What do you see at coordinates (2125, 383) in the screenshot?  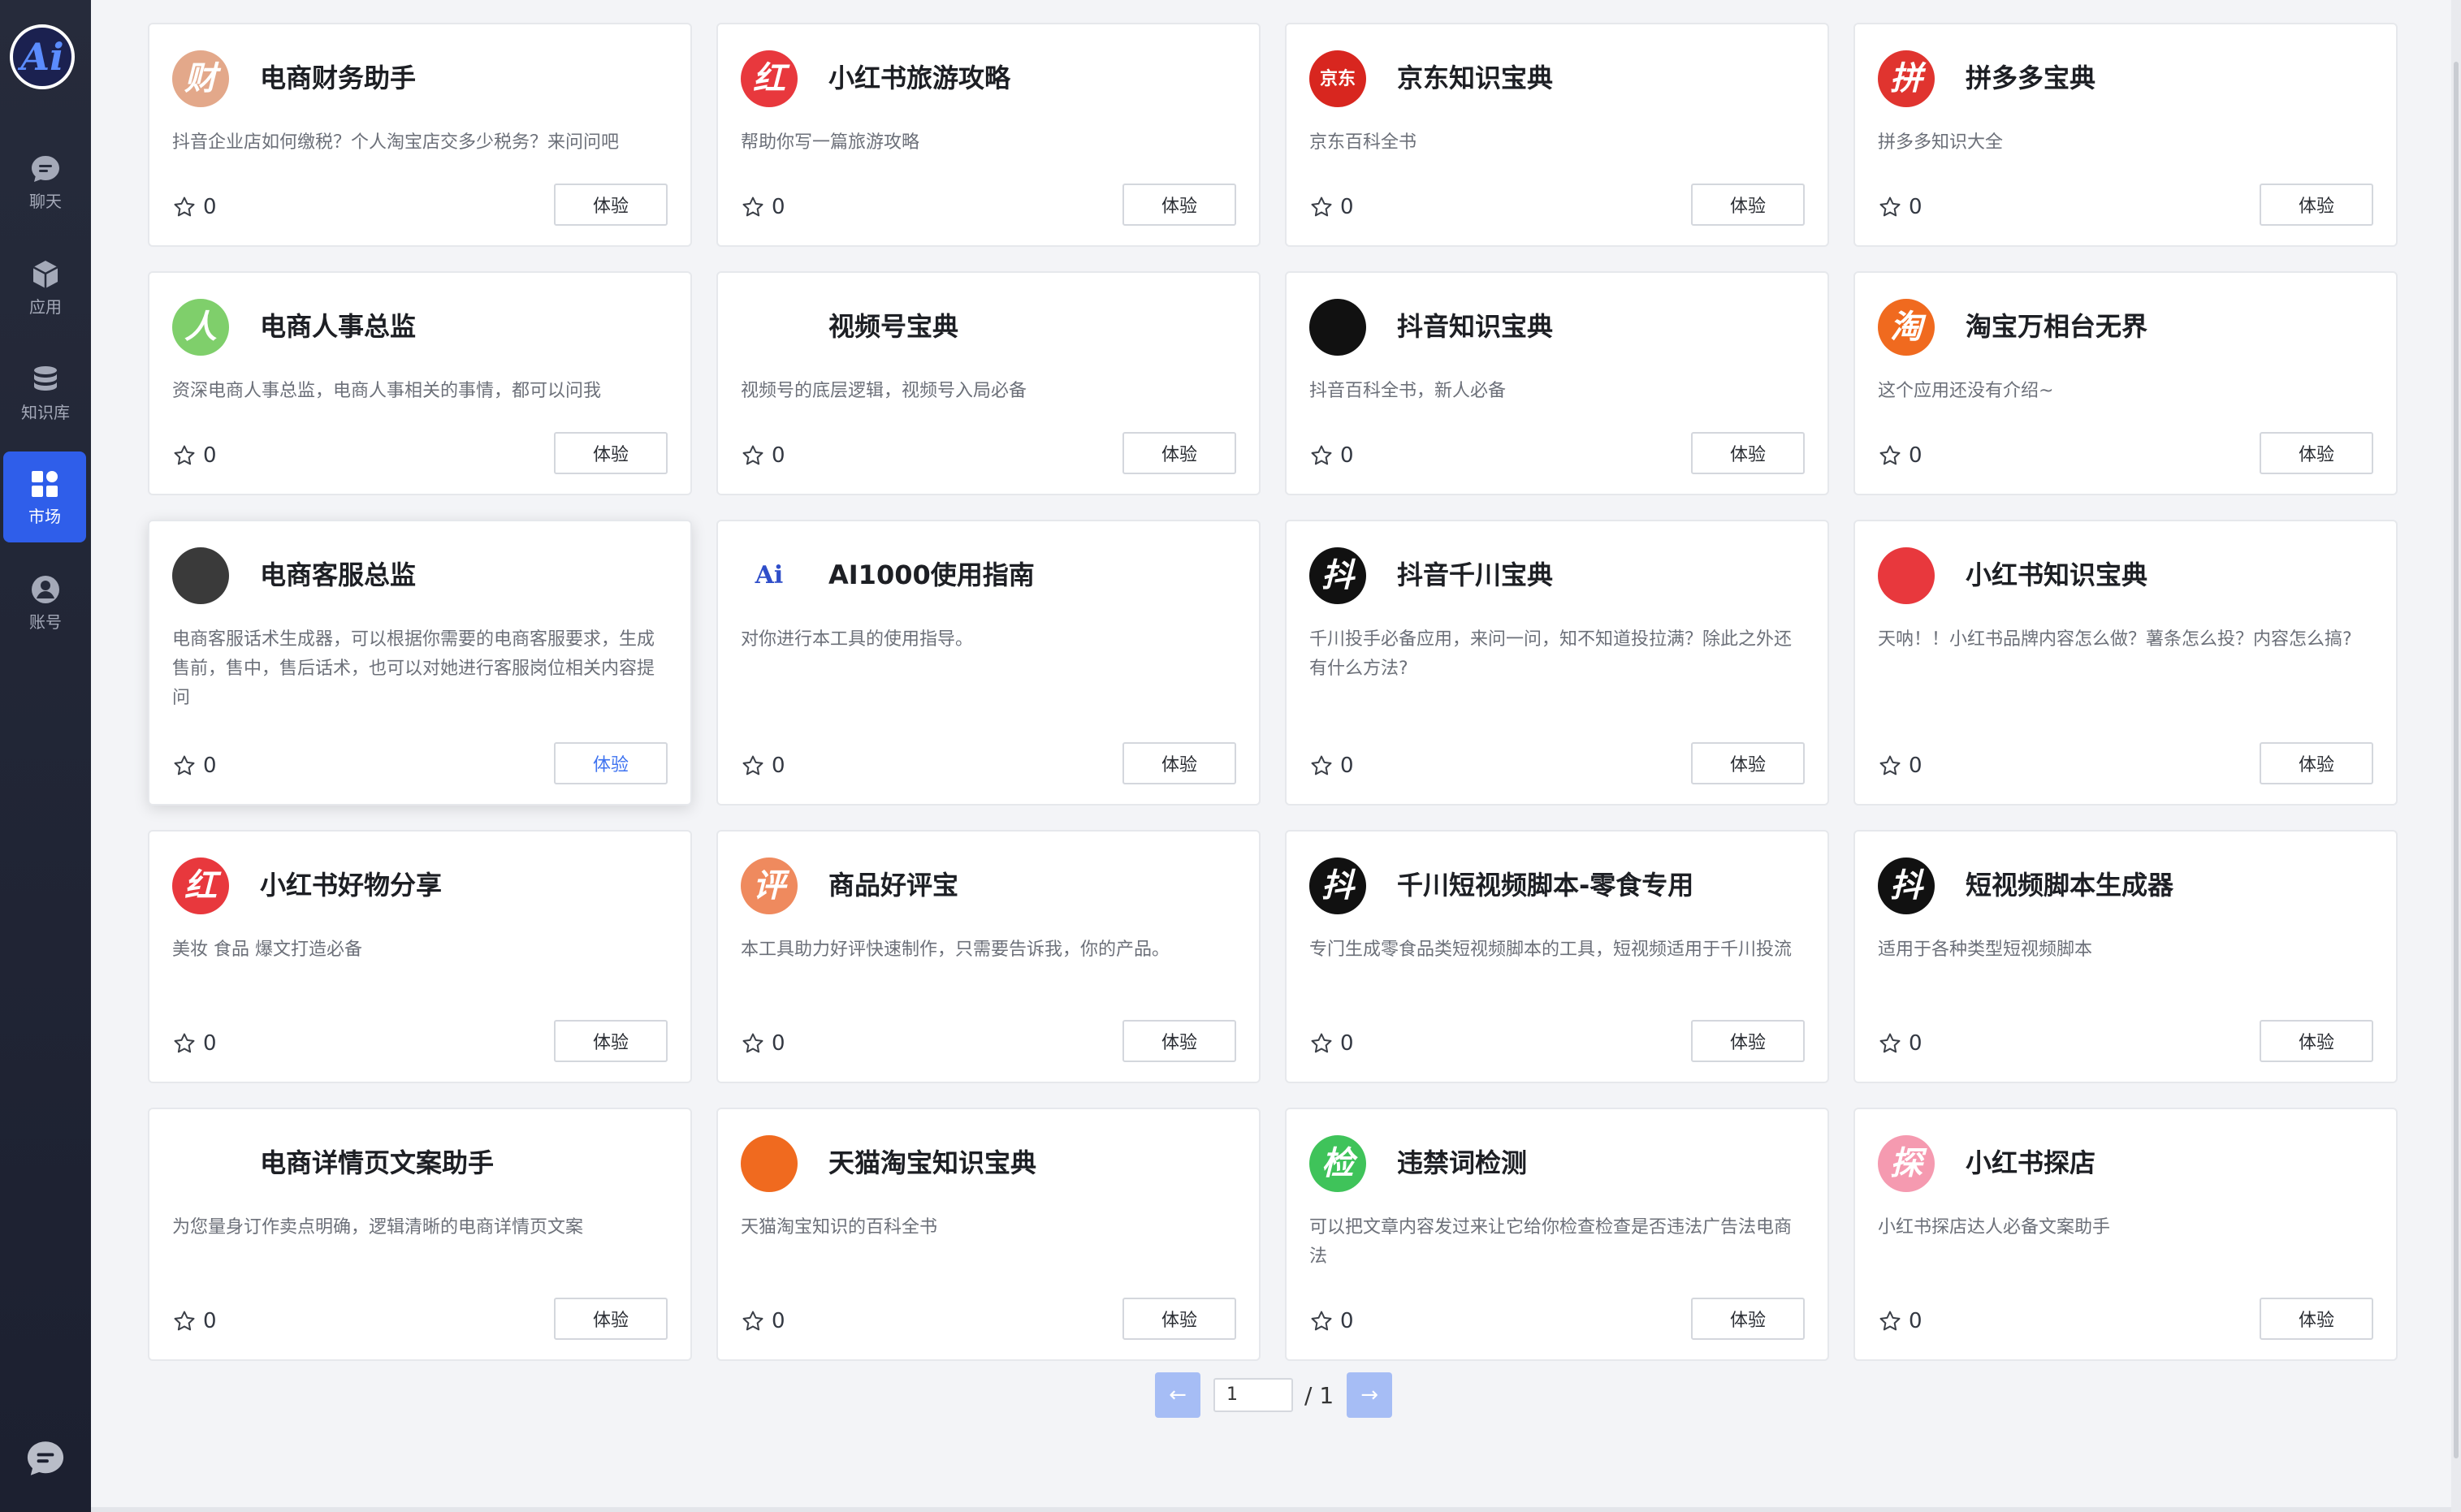 I see `app-card: 淘 淘宝万相台无界 这个应用还没有介绍~ 0 体验` at bounding box center [2125, 383].